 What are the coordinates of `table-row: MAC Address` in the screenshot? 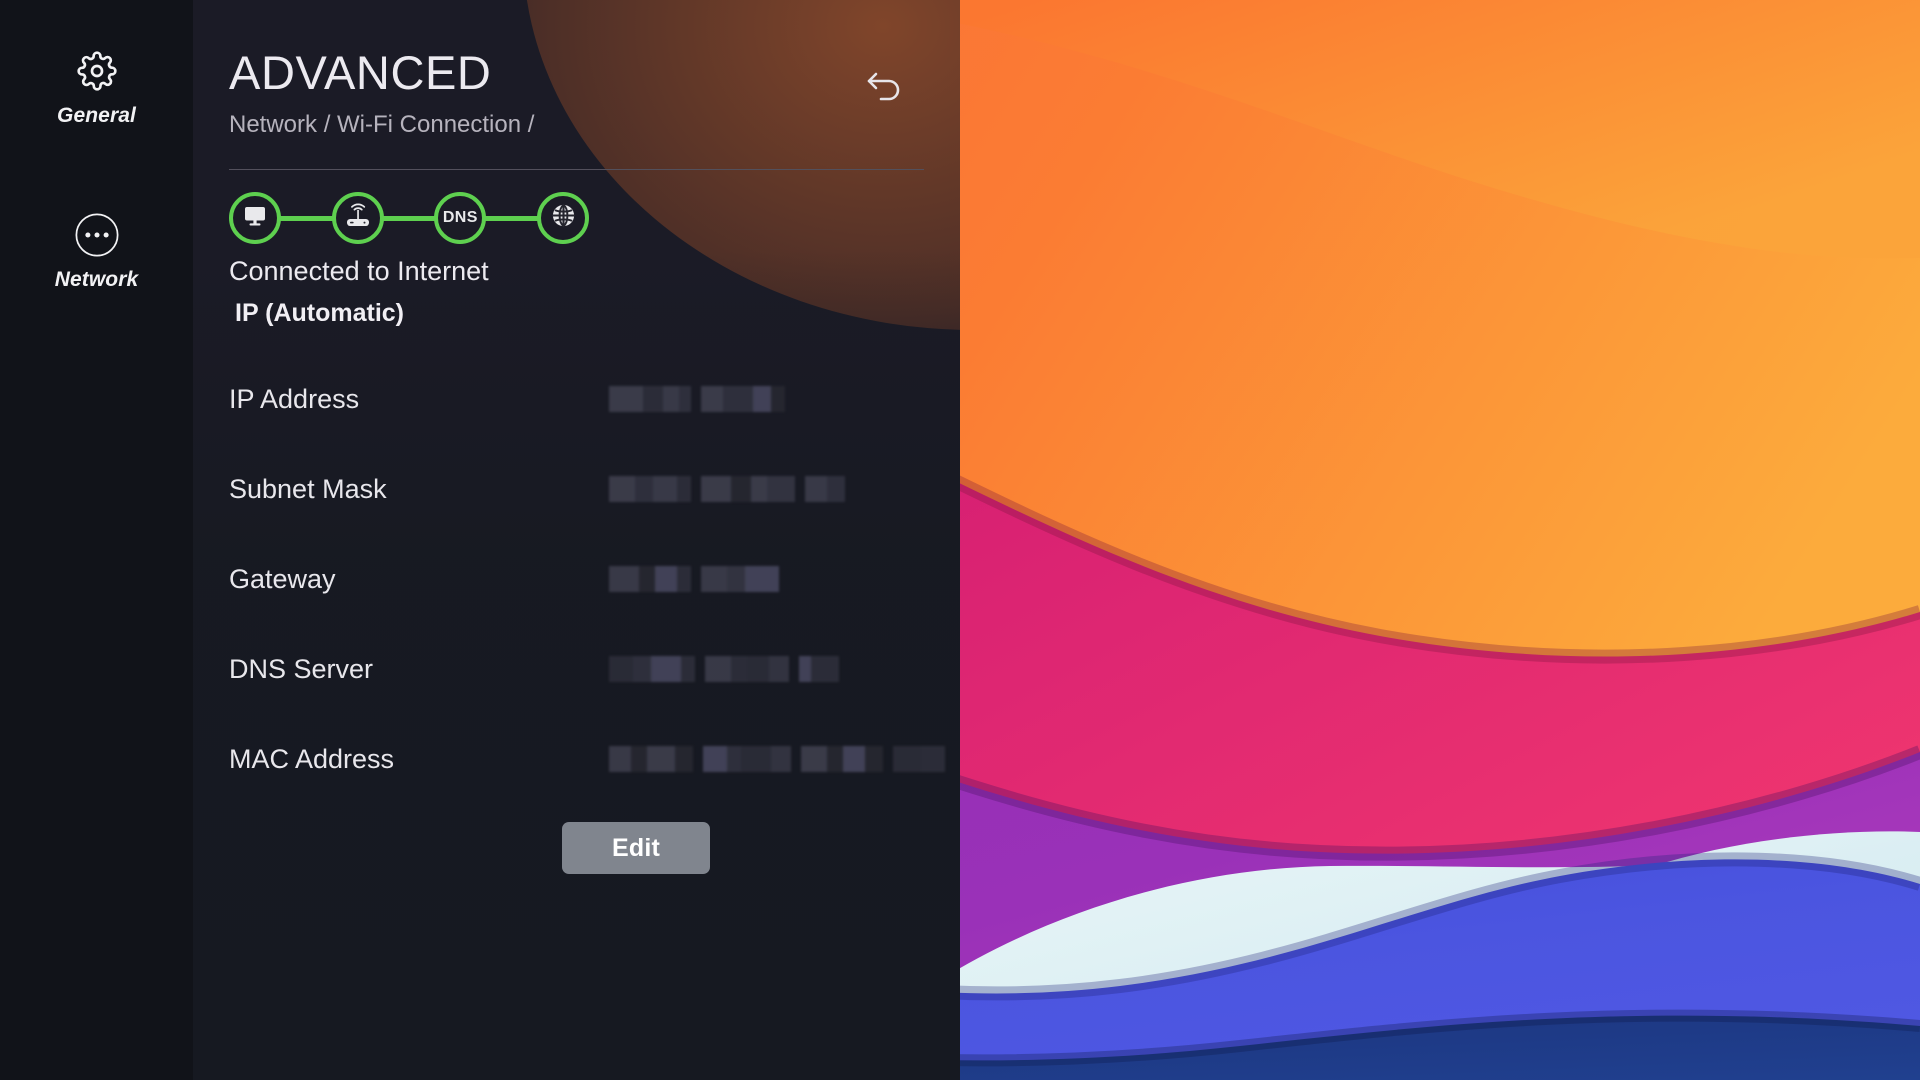 It's located at (594, 759).